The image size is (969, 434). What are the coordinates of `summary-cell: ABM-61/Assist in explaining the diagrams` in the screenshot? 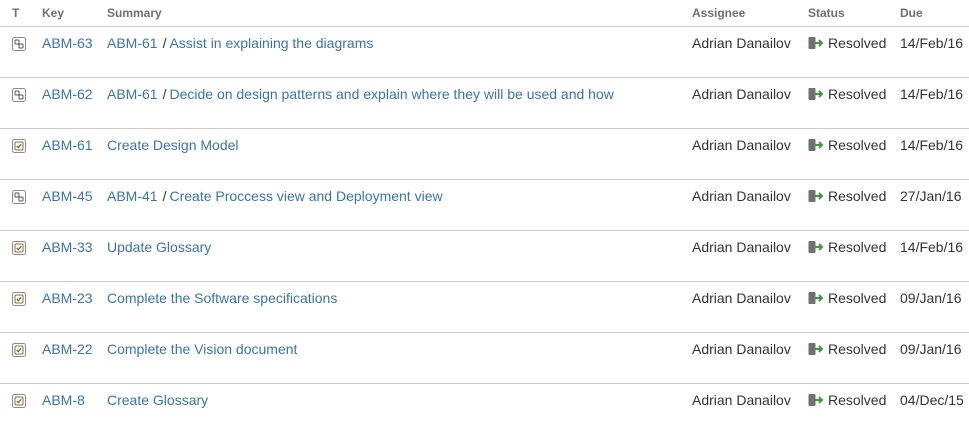 It's located at (240, 43).